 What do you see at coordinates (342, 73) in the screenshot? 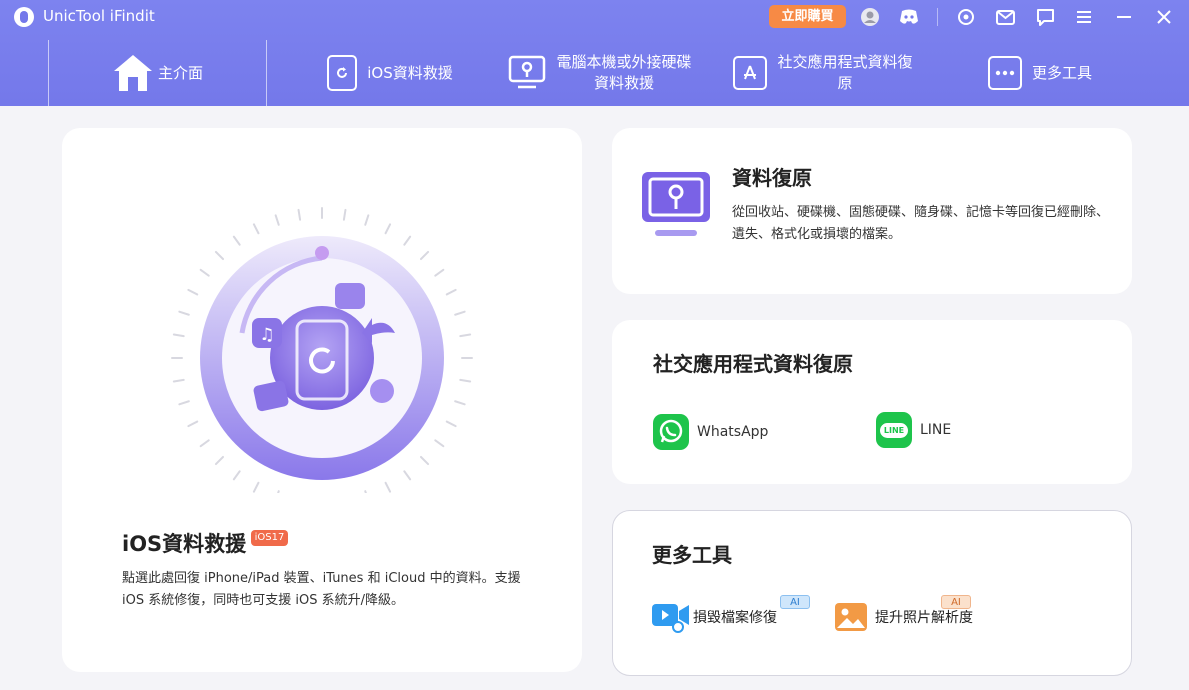
I see `ios-refresh-icon` at bounding box center [342, 73].